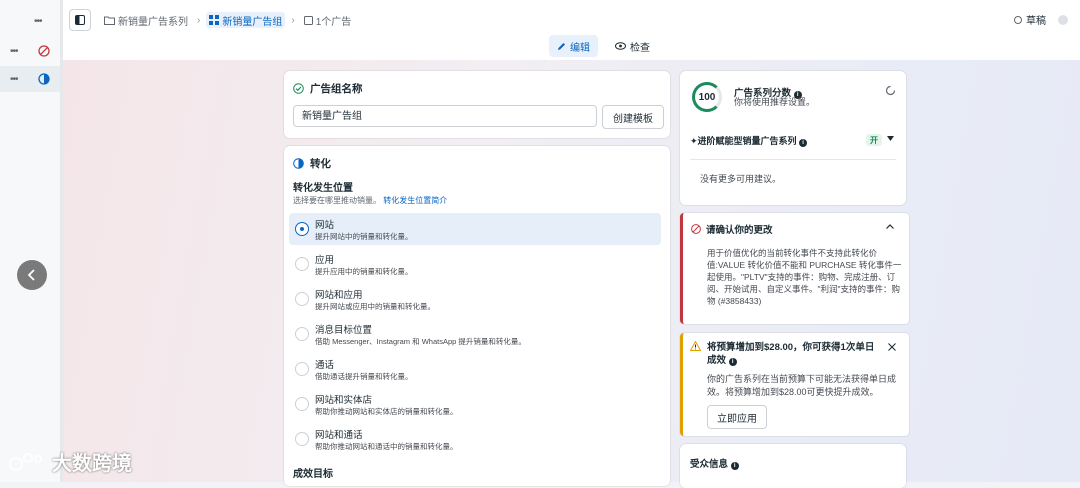 This screenshot has height=488, width=1080. I want to click on mode-bar: 编辑 检查, so click(570, 47).